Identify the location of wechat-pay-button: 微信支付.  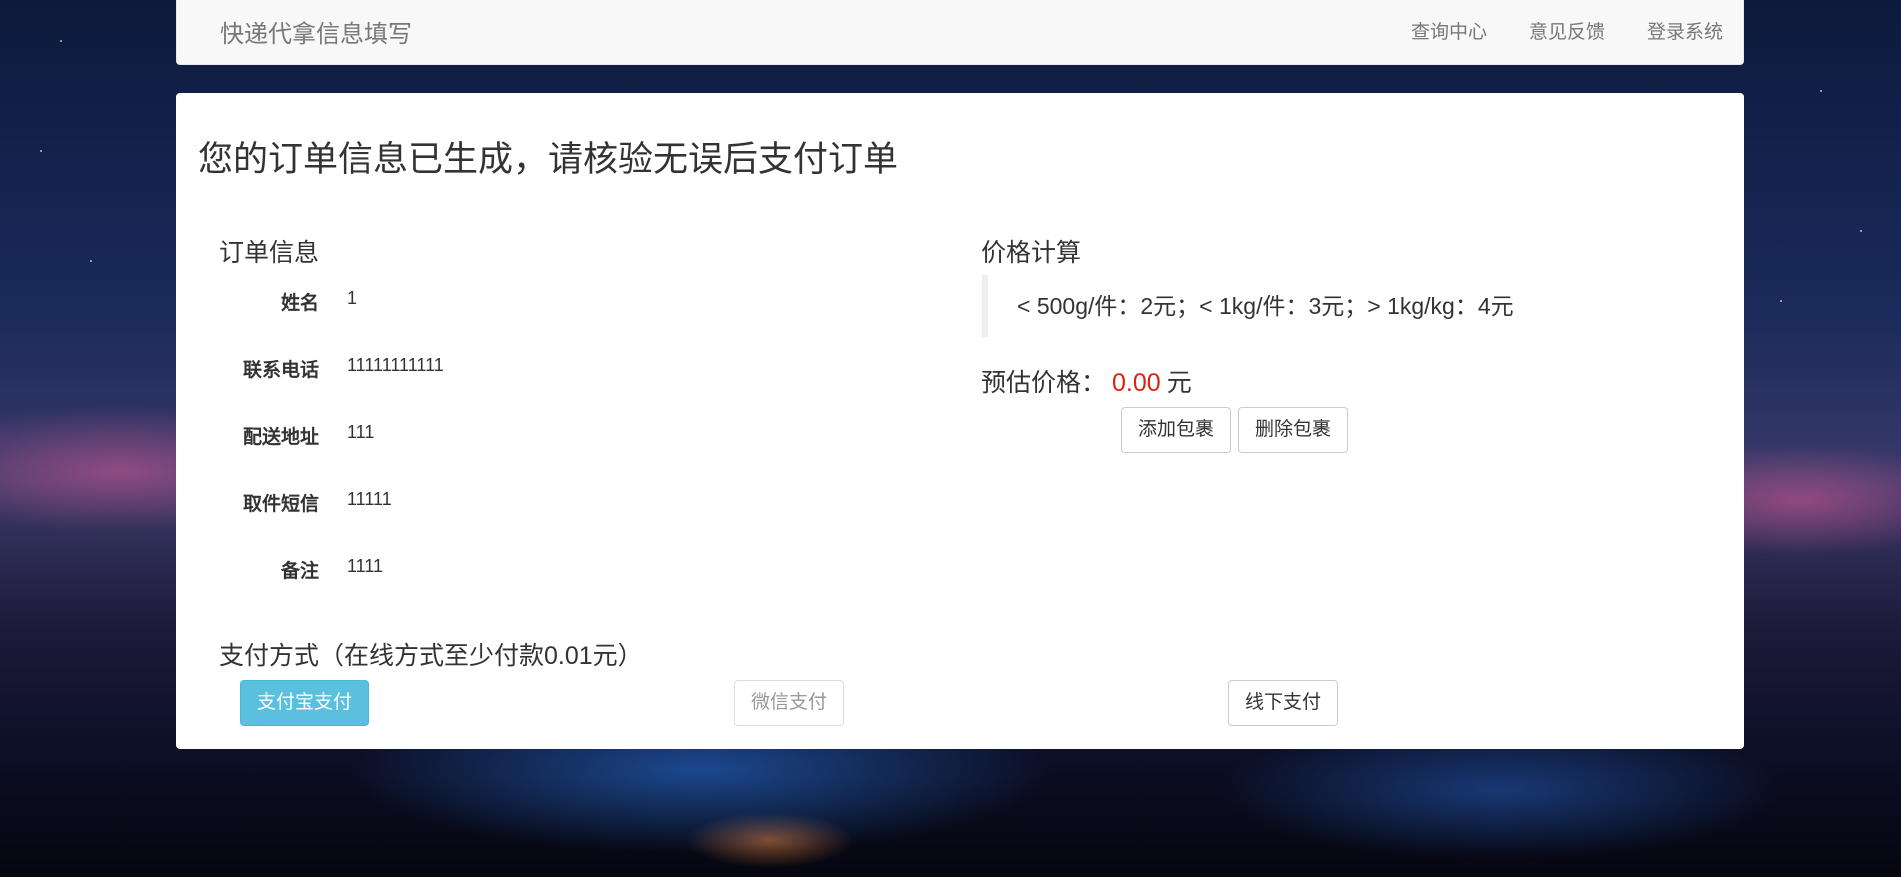
(789, 703).